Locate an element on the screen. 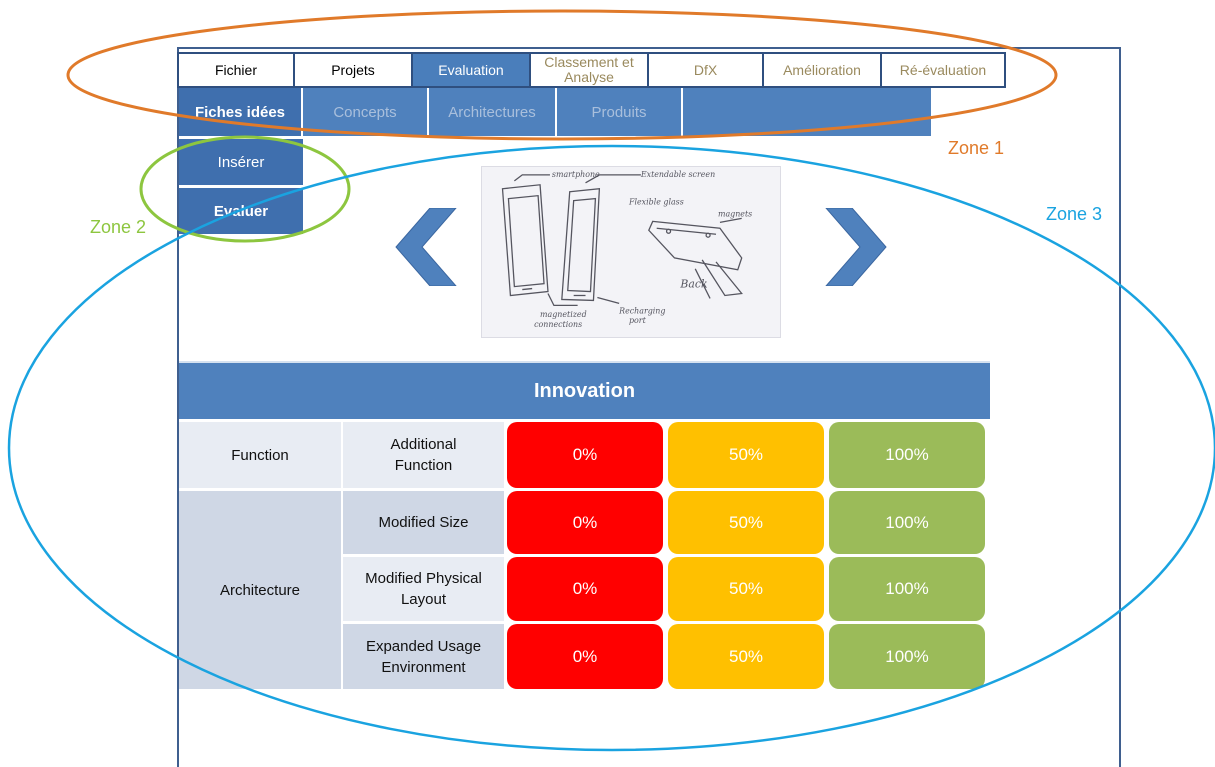 The image size is (1215, 767). chevron-left-icon is located at coordinates (426, 247).